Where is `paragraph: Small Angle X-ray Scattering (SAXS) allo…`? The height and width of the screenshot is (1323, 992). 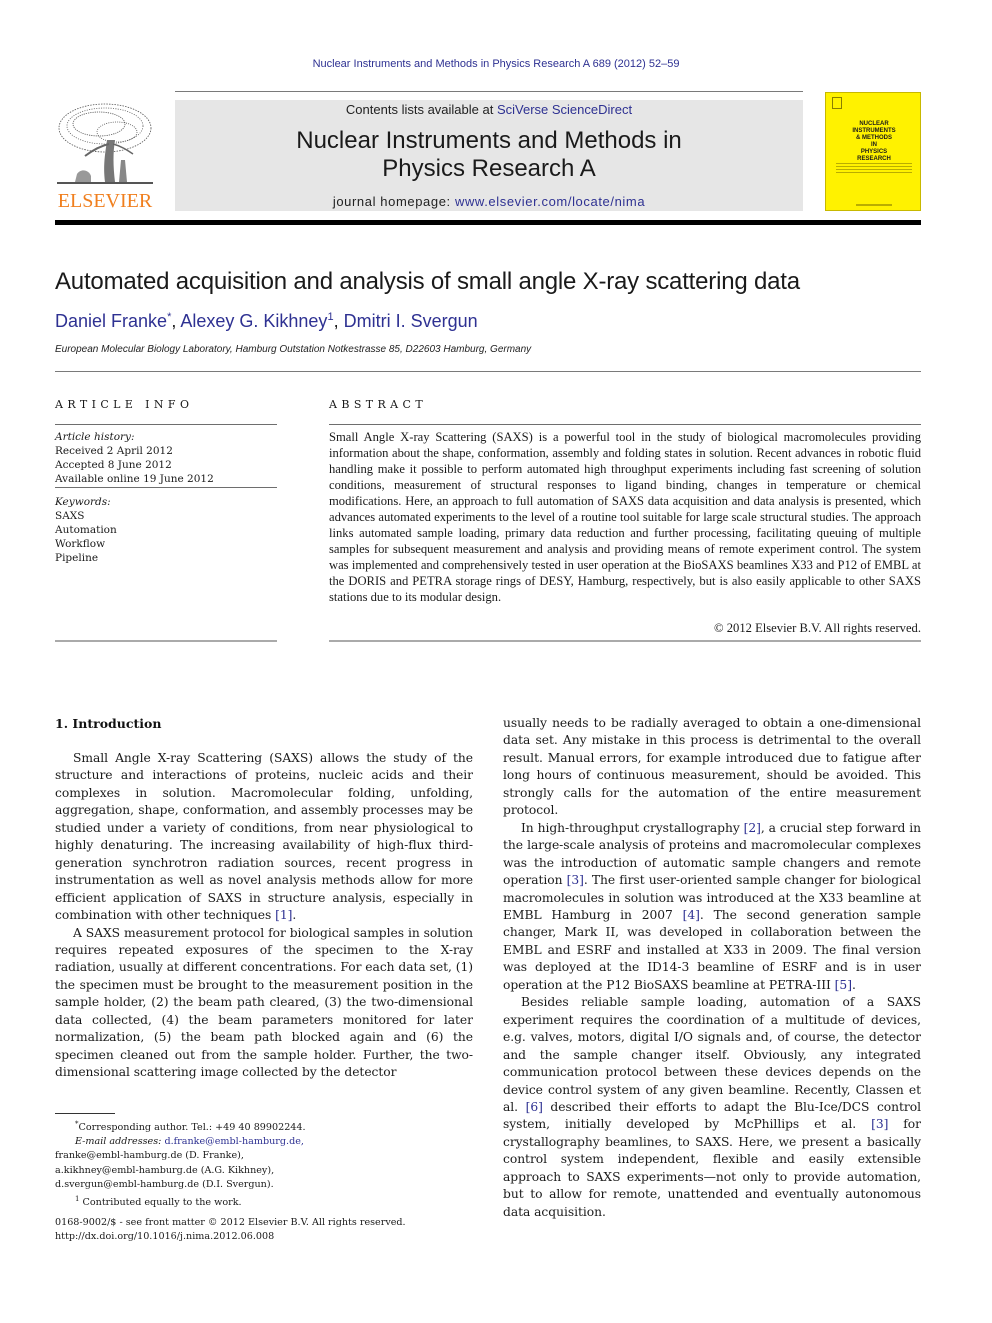
paragraph: Small Angle X-ray Scattering (SAXS) allo… is located at coordinates (264, 837).